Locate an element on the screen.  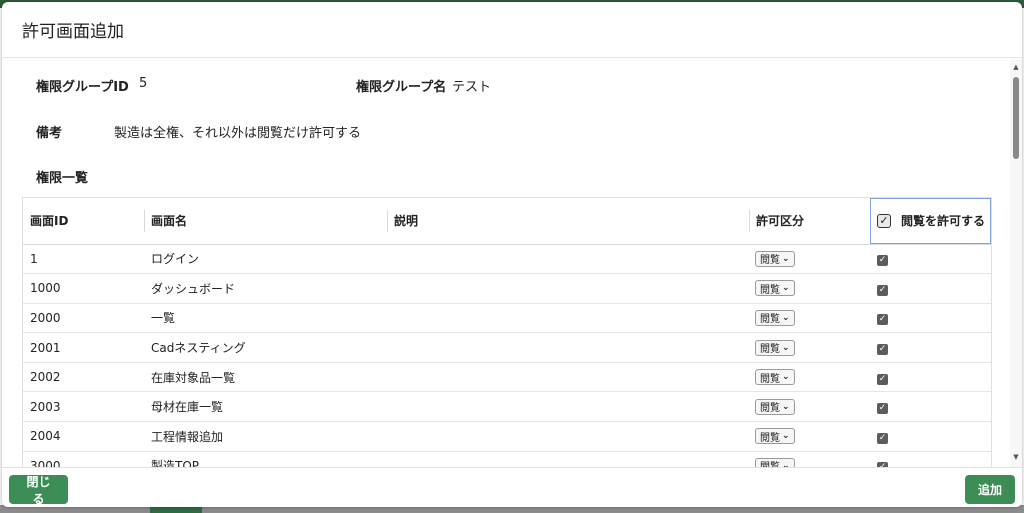
triangle-down-icon: ▼ is located at coordinates (1016, 457).